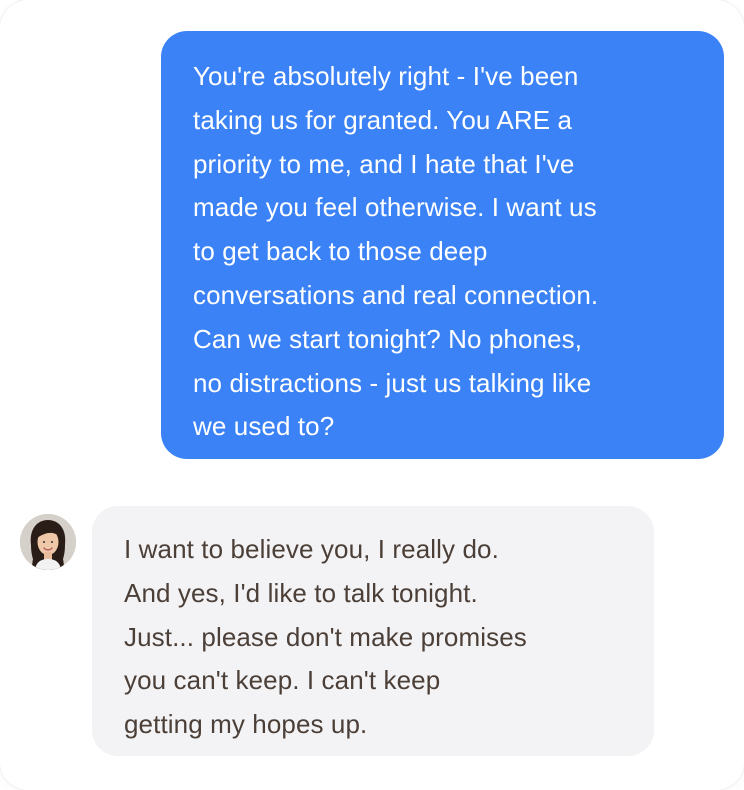  Describe the element at coordinates (386, 76) in the screenshot. I see `message-text-line: You're absolutely right - I've been` at that location.